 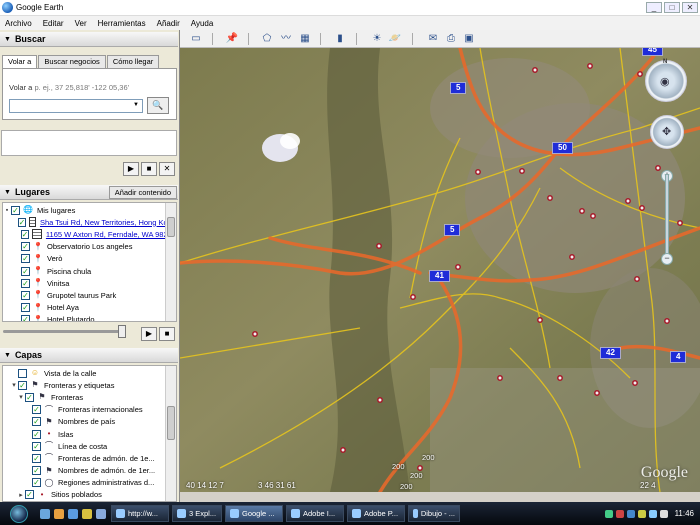 I want to click on layer-list-item: ✓ ⌒ Fronteras internacionales, so click(x=89, y=410).